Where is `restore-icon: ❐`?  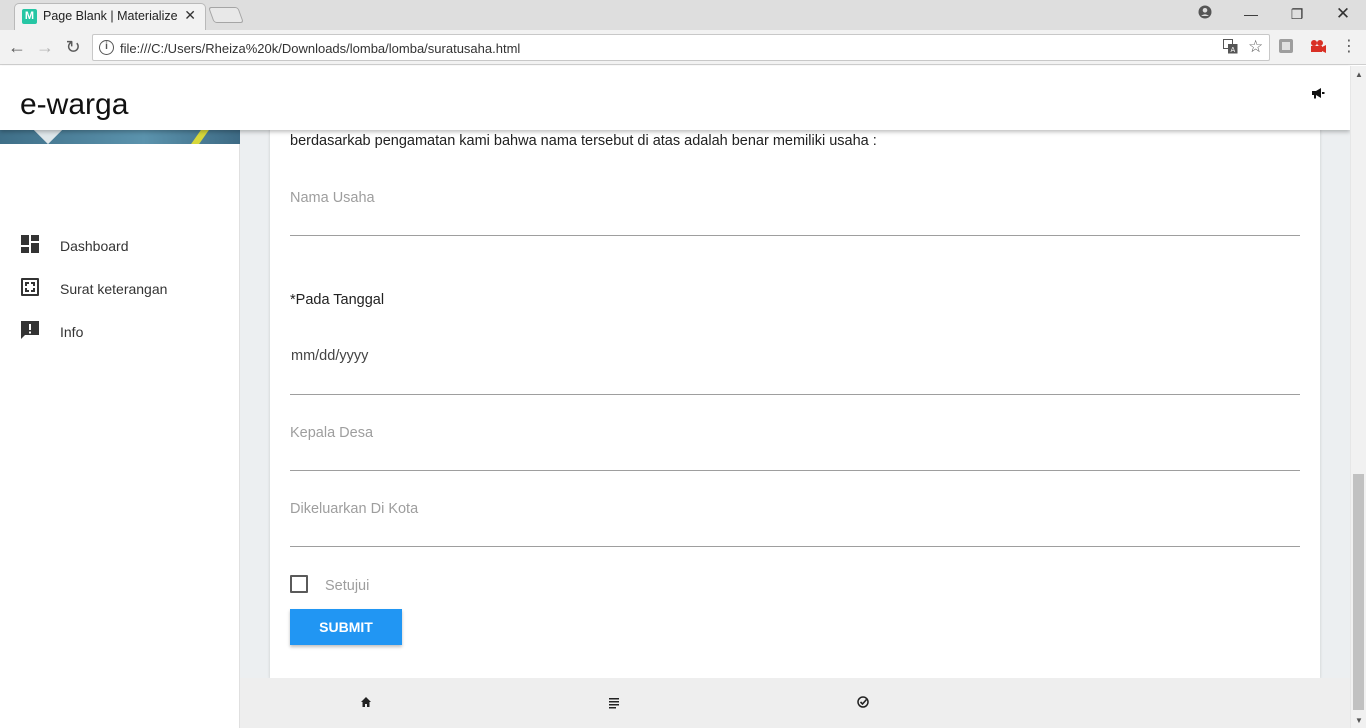
restore-icon: ❐ is located at coordinates (1297, 14).